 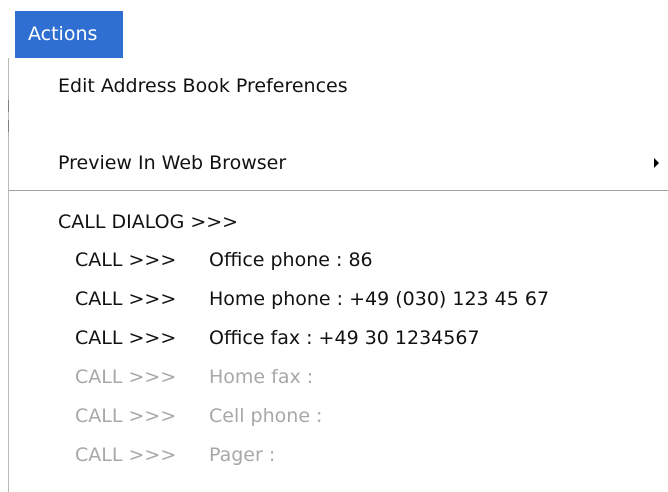 I want to click on call-entry-label: Home phone : +49 (030) 123 45 67, so click(x=379, y=299).